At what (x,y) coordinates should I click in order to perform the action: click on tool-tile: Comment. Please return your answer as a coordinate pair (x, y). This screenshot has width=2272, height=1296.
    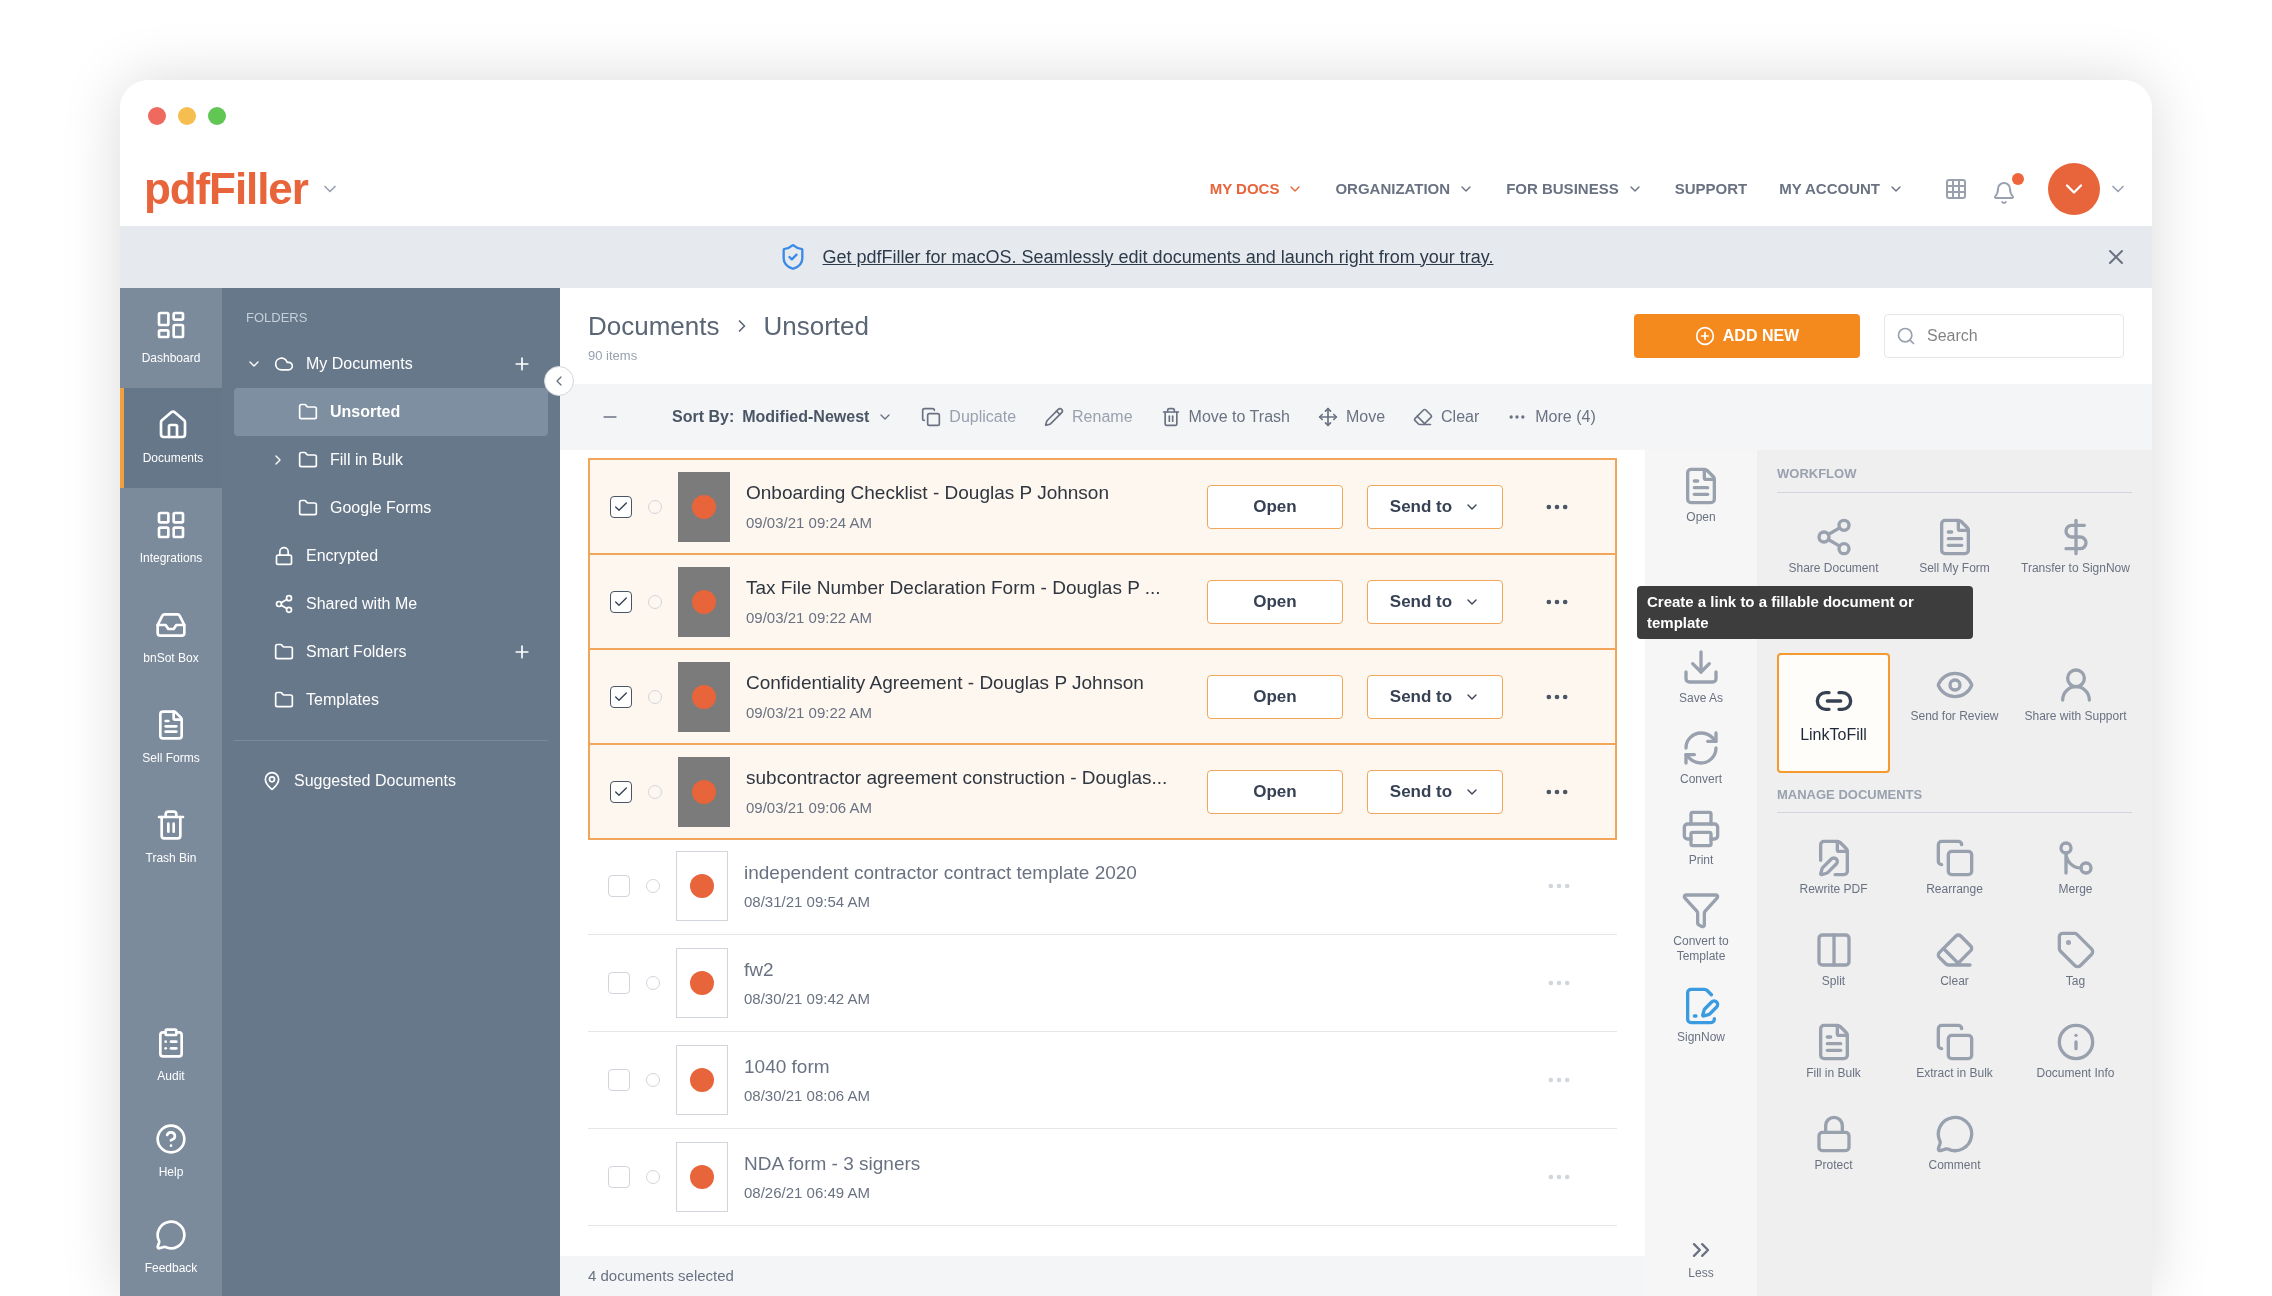
    Looking at the image, I should click on (1954, 1143).